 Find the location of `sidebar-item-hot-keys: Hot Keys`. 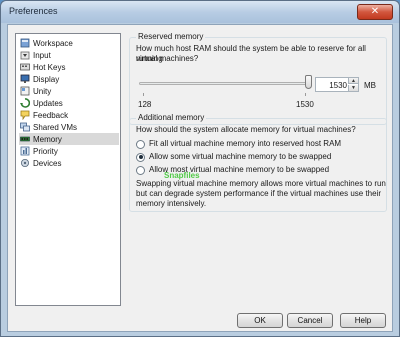

sidebar-item-hot-keys: Hot Keys is located at coordinates (69, 67).